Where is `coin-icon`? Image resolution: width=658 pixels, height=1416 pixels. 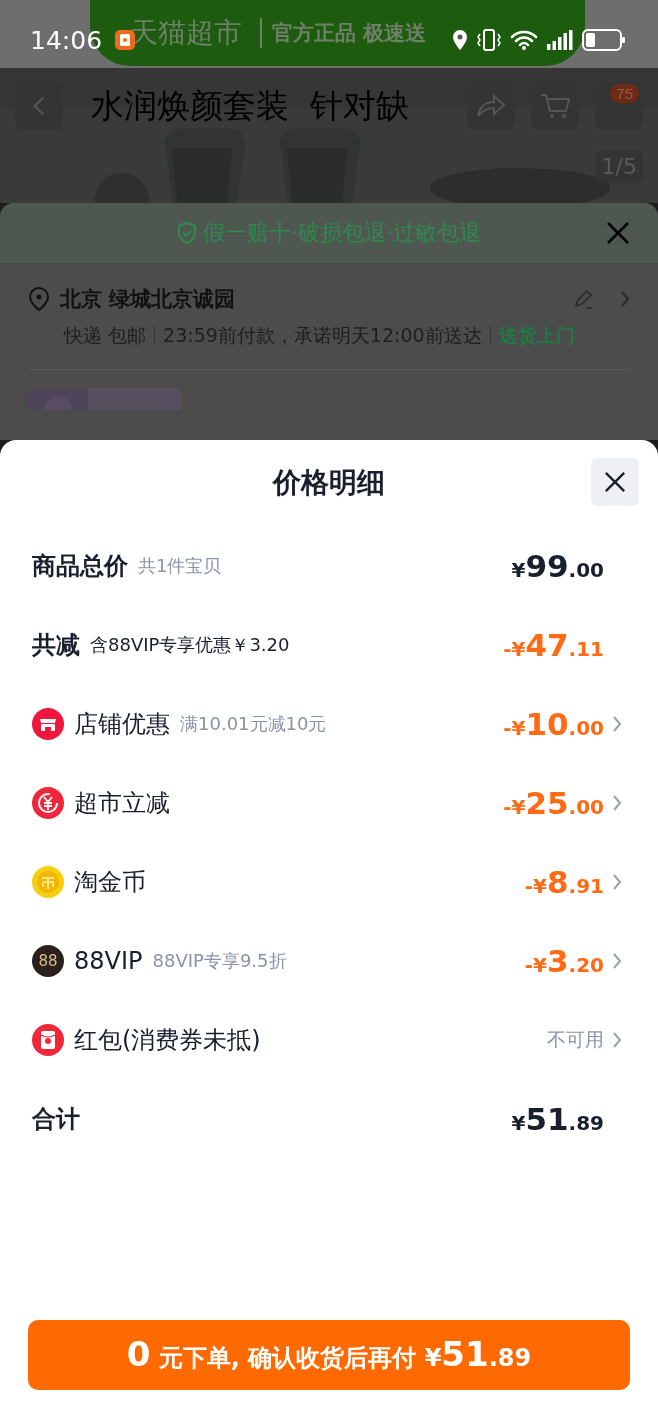
coin-icon is located at coordinates (48, 881).